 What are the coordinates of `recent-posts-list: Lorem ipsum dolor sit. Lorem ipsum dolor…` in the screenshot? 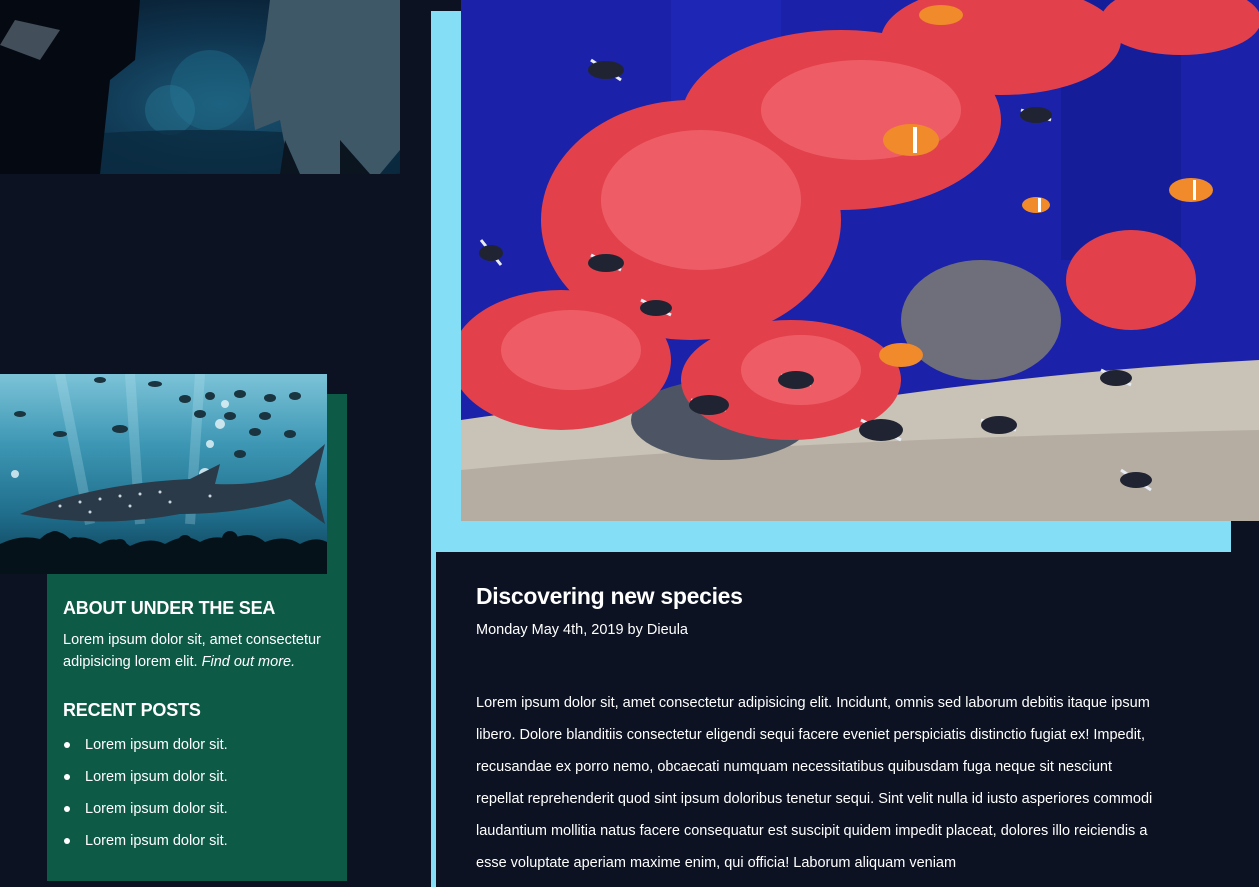 It's located at (200, 799).